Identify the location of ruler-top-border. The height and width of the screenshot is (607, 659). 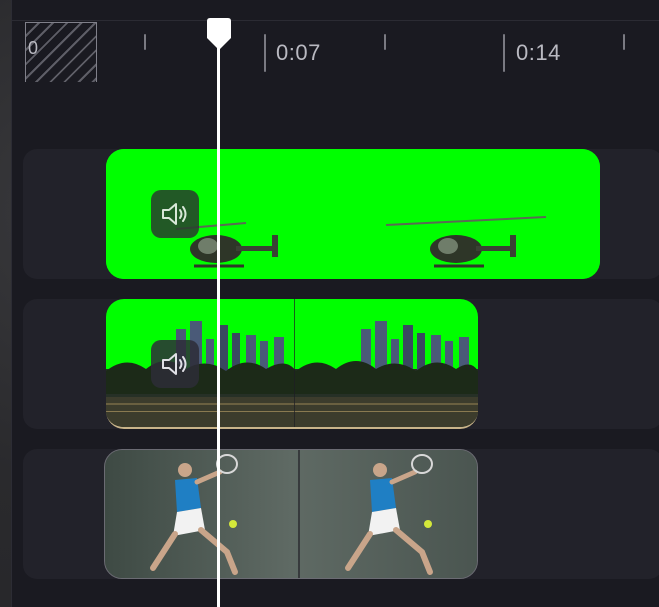
(335, 20).